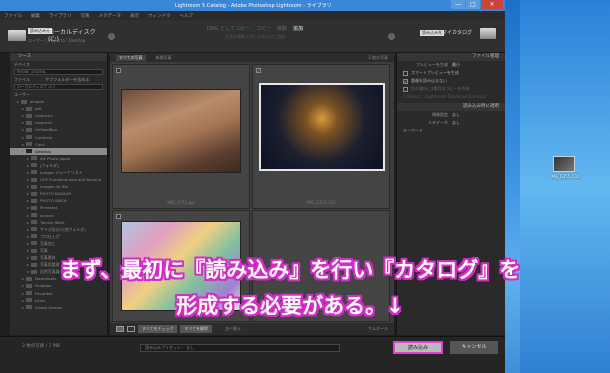  What do you see at coordinates (58, 115) in the screenshot?
I see `folder-tree-item: ▸ capture1` at bounding box center [58, 115].